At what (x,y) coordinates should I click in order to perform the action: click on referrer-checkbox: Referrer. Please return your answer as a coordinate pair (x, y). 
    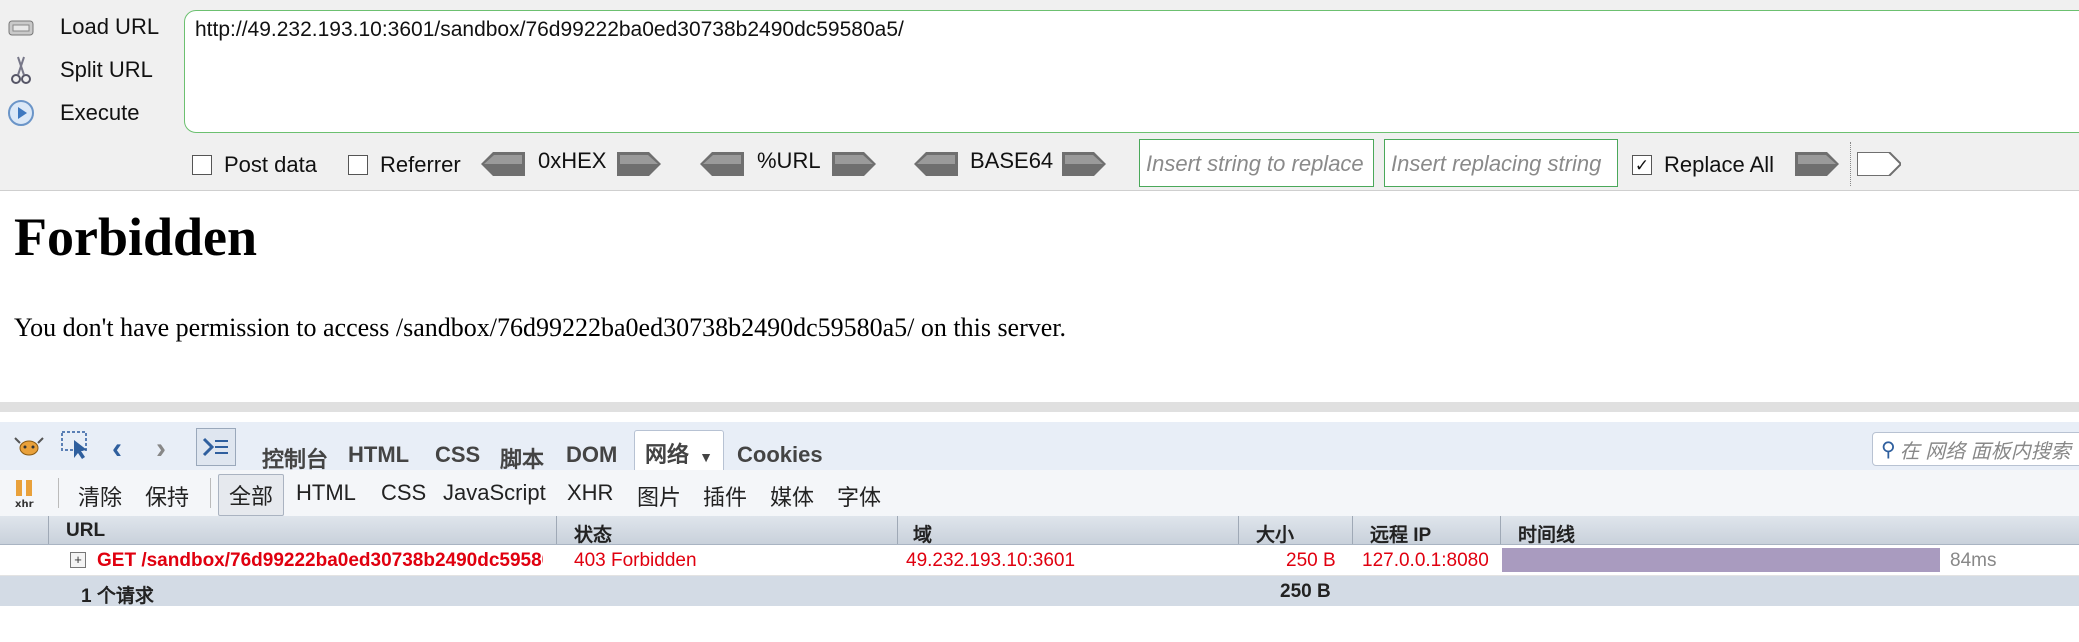
    Looking at the image, I should click on (404, 165).